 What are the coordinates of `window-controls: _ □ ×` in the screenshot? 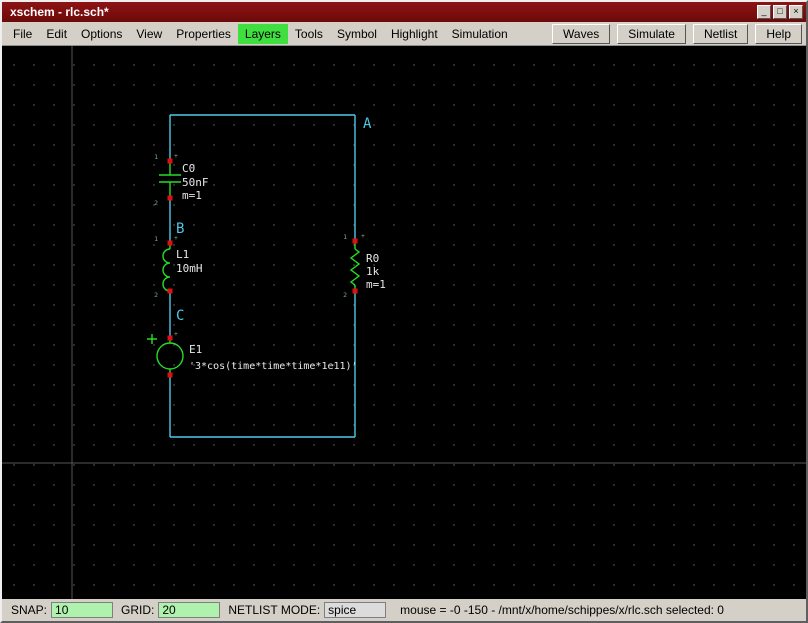 It's located at (780, 12).